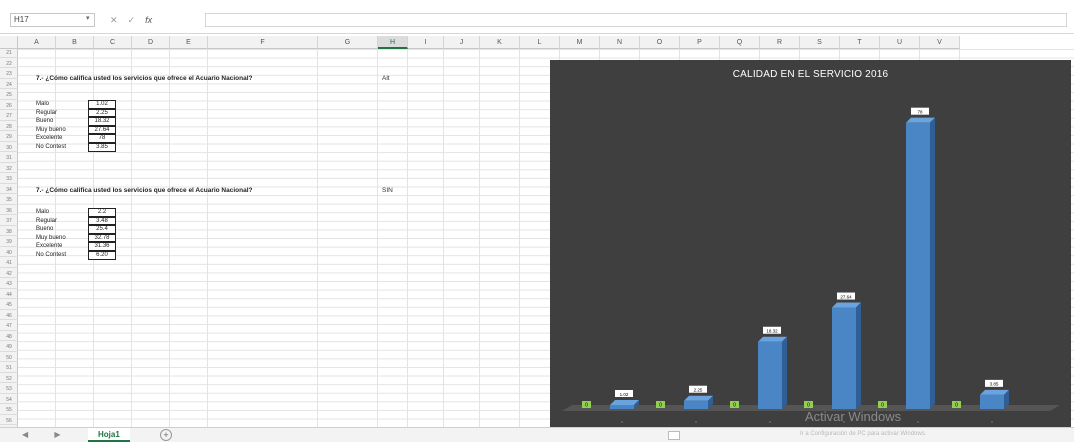 This screenshot has width=1074, height=442. What do you see at coordinates (52, 20) in the screenshot?
I see `name-box: H17` at bounding box center [52, 20].